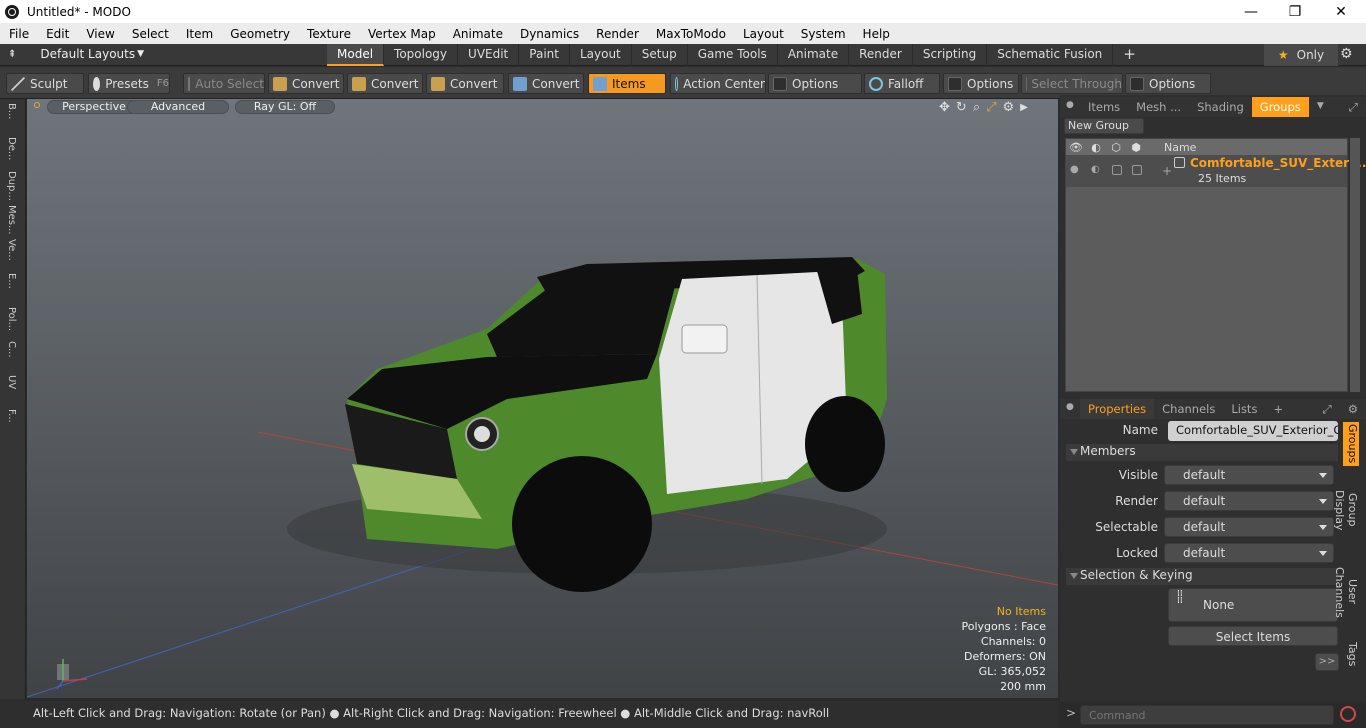 The image size is (1366, 728). Describe the element at coordinates (1249, 501) in the screenshot. I see `render-dropdown: default` at that location.